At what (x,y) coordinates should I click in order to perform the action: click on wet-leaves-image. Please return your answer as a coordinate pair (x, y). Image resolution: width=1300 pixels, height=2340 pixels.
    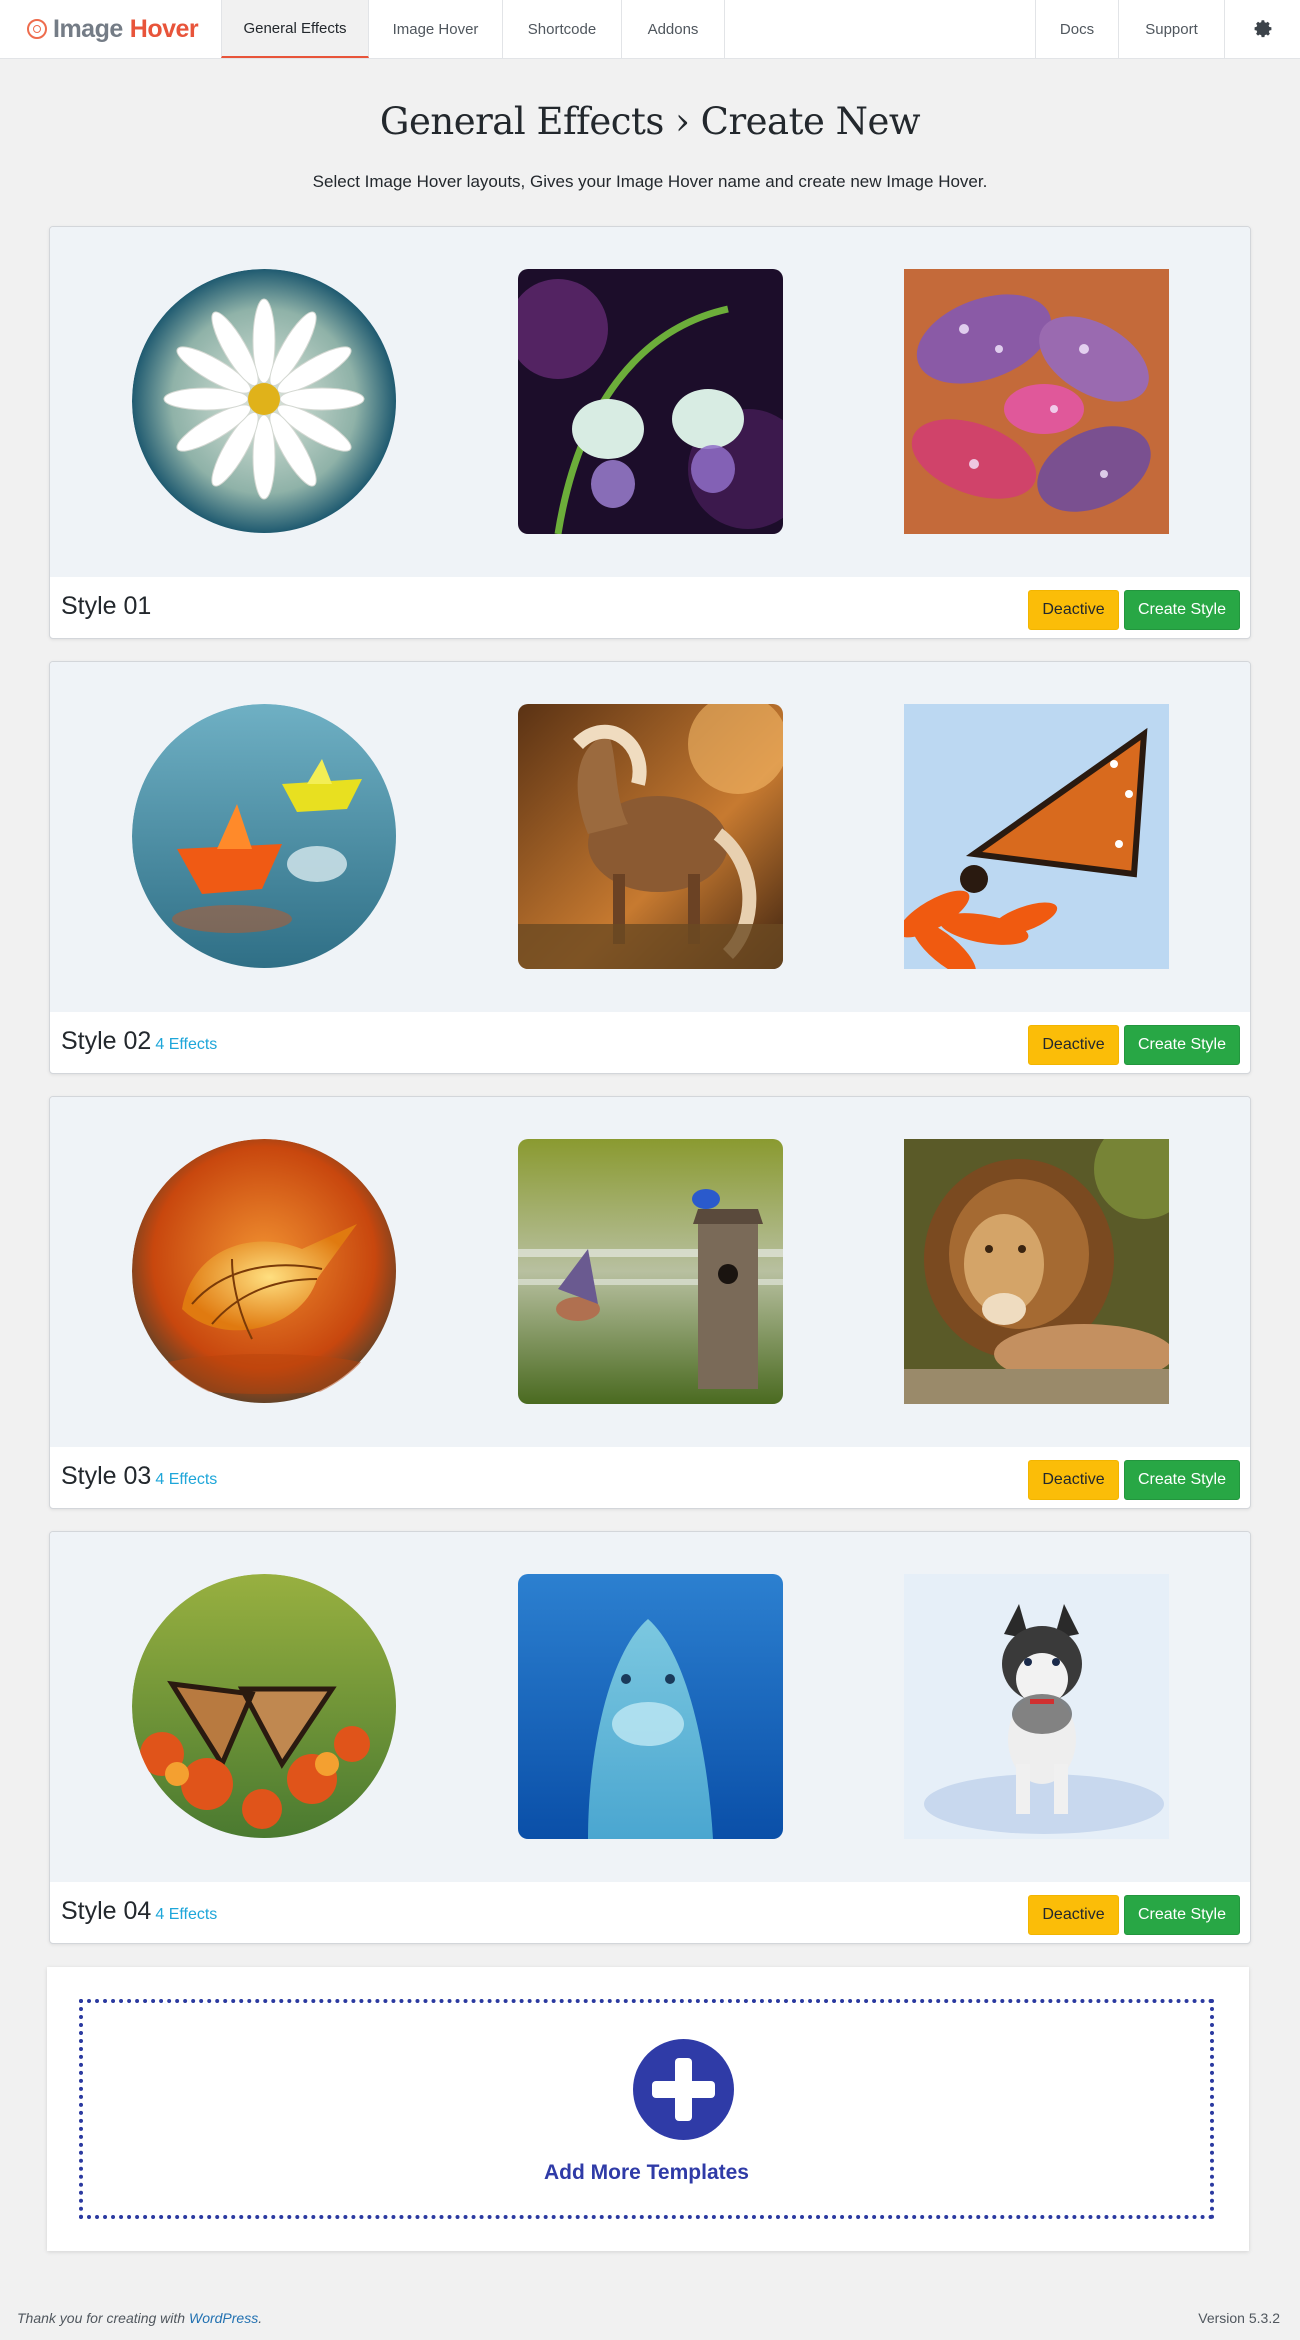
    Looking at the image, I should click on (1036, 401).